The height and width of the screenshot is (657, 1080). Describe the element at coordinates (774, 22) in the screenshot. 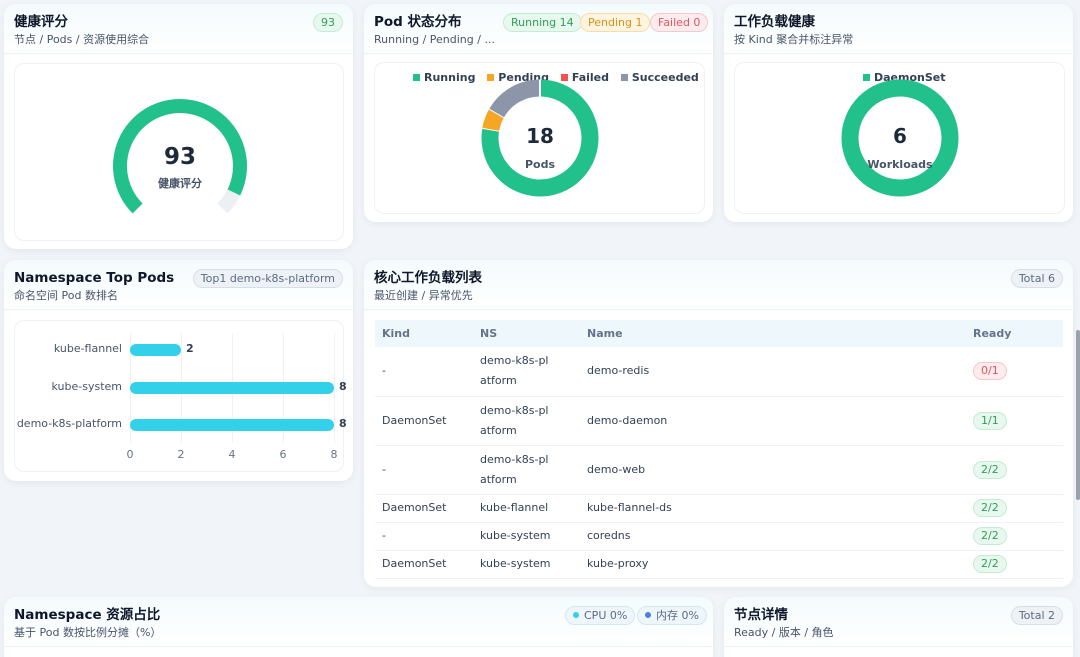

I see `workload-health-title: 工作负载健康` at that location.